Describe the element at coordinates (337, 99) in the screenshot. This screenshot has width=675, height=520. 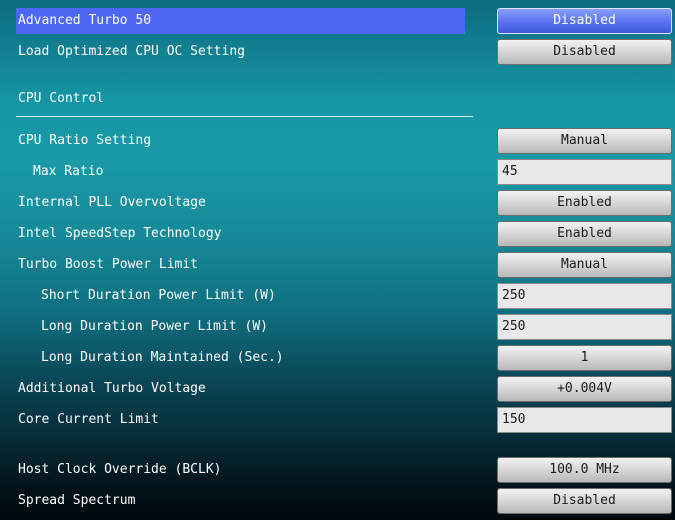
I see `cpu-control-section: CPU Control` at that location.